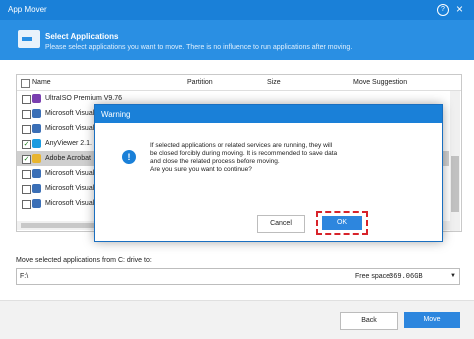  I want to click on dialog-title-bar: Warning, so click(268, 114).